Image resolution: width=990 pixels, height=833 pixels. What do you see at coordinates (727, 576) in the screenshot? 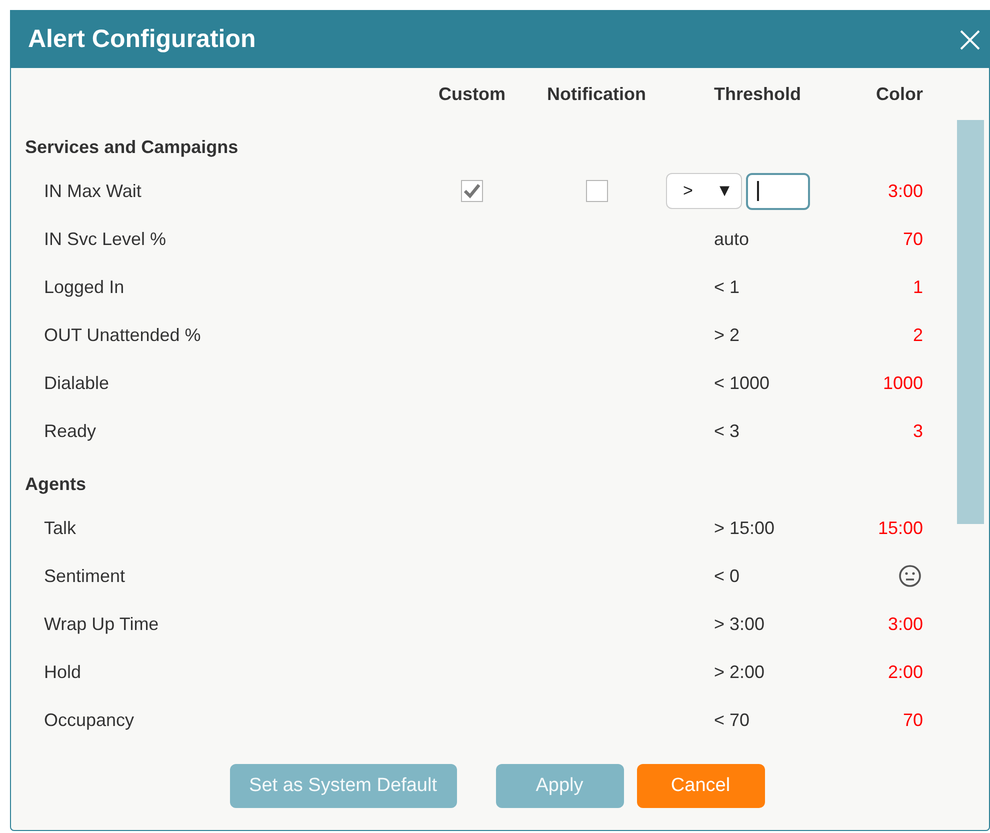
I see `threshold-text: < 0` at bounding box center [727, 576].